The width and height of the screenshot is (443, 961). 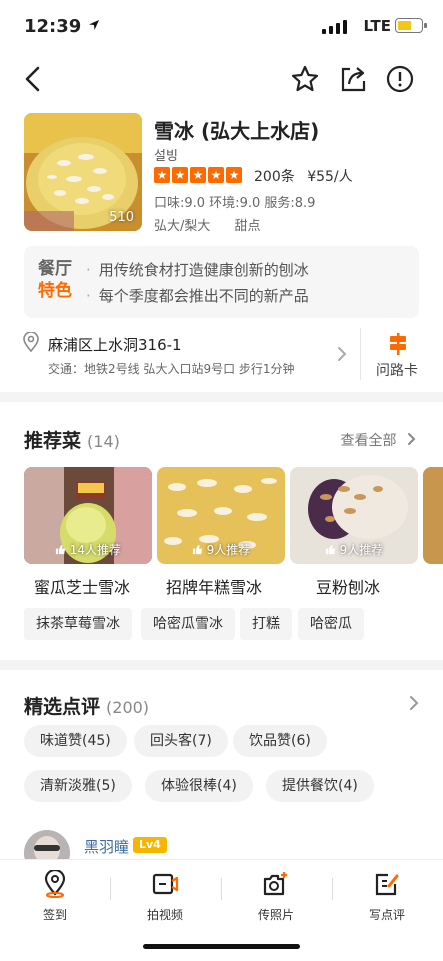 I want to click on checkin-pin-icon, so click(x=55, y=883).